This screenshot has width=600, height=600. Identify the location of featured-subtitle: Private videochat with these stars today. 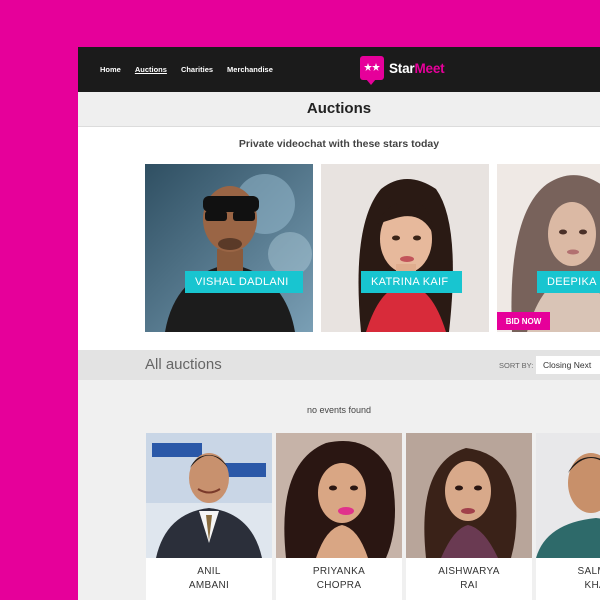
(339, 144).